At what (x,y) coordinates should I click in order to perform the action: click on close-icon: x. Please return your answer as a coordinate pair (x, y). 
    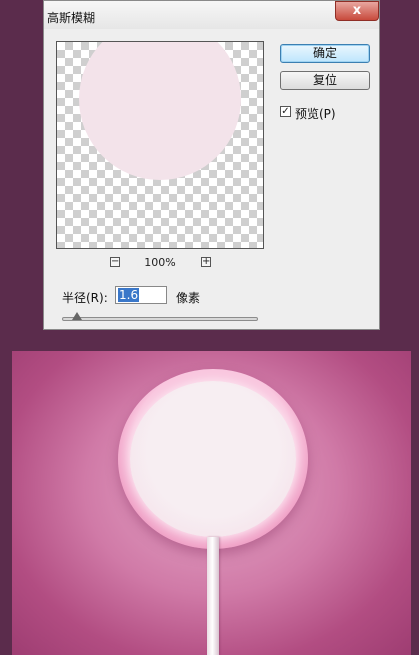
    Looking at the image, I should click on (357, 10).